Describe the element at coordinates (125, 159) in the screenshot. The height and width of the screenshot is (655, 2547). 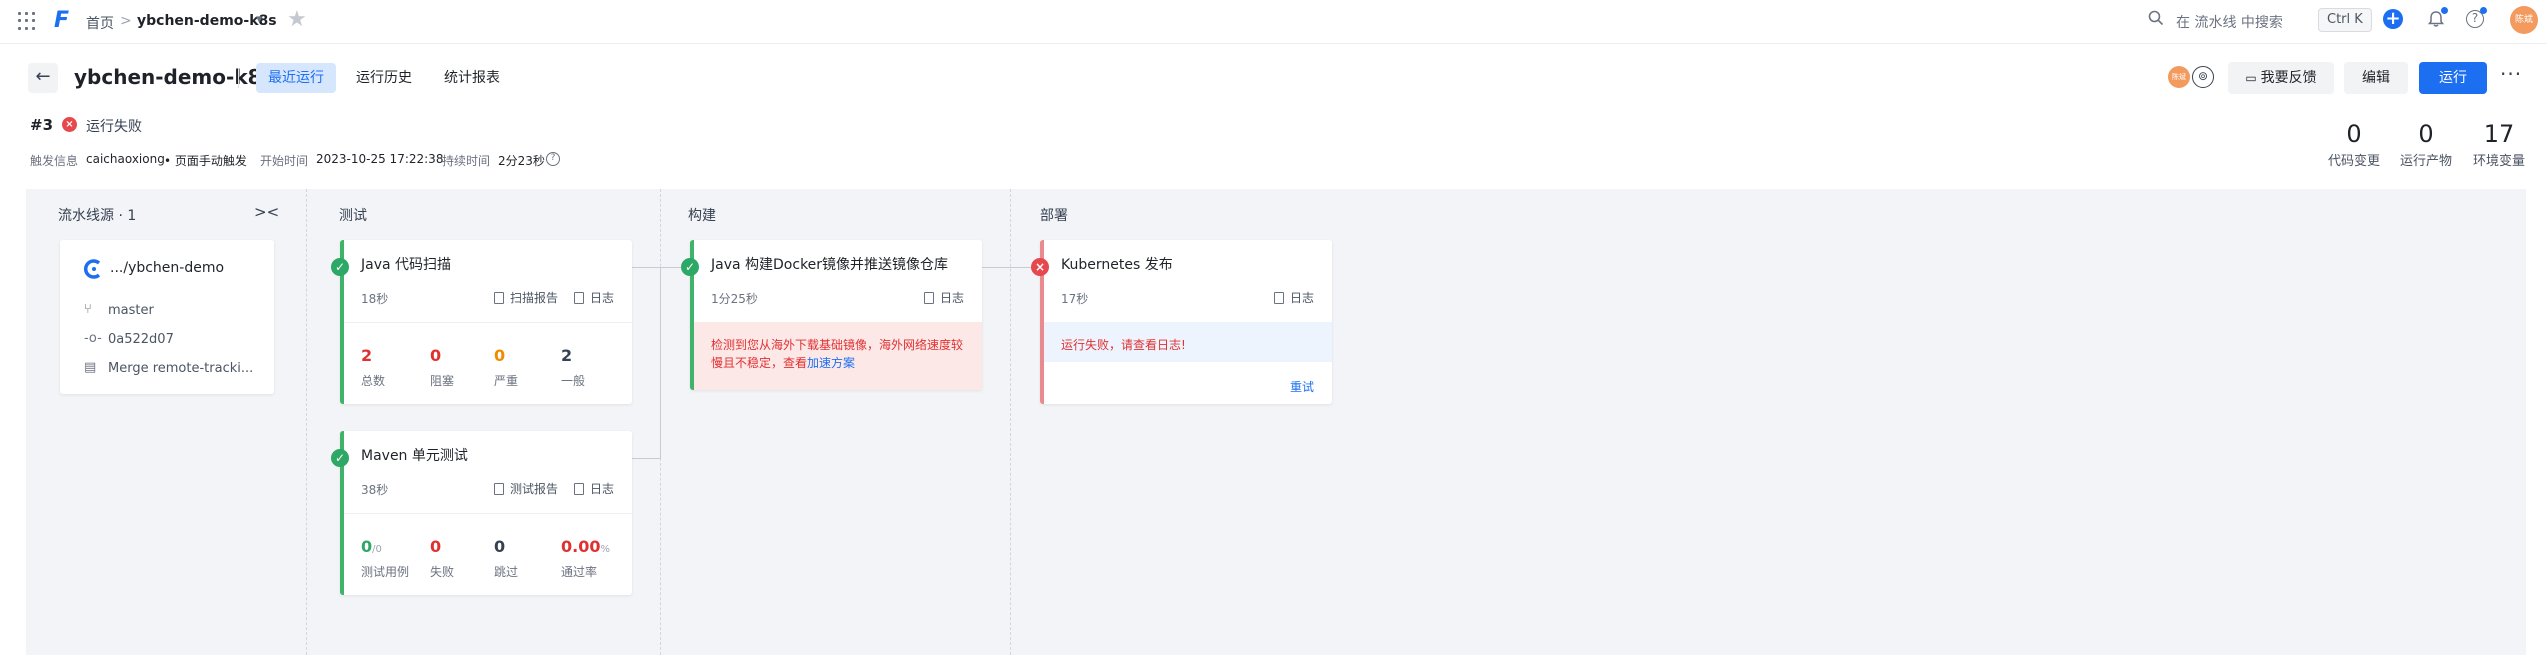
I see `trigger-user: caichaoxiong` at that location.